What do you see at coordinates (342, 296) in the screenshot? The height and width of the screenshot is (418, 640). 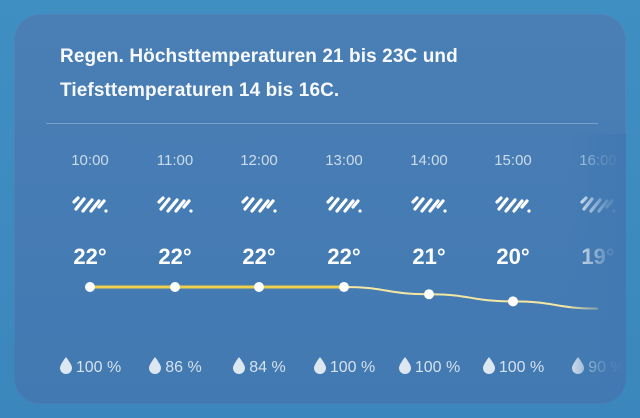 I see `temperature-graph` at bounding box center [342, 296].